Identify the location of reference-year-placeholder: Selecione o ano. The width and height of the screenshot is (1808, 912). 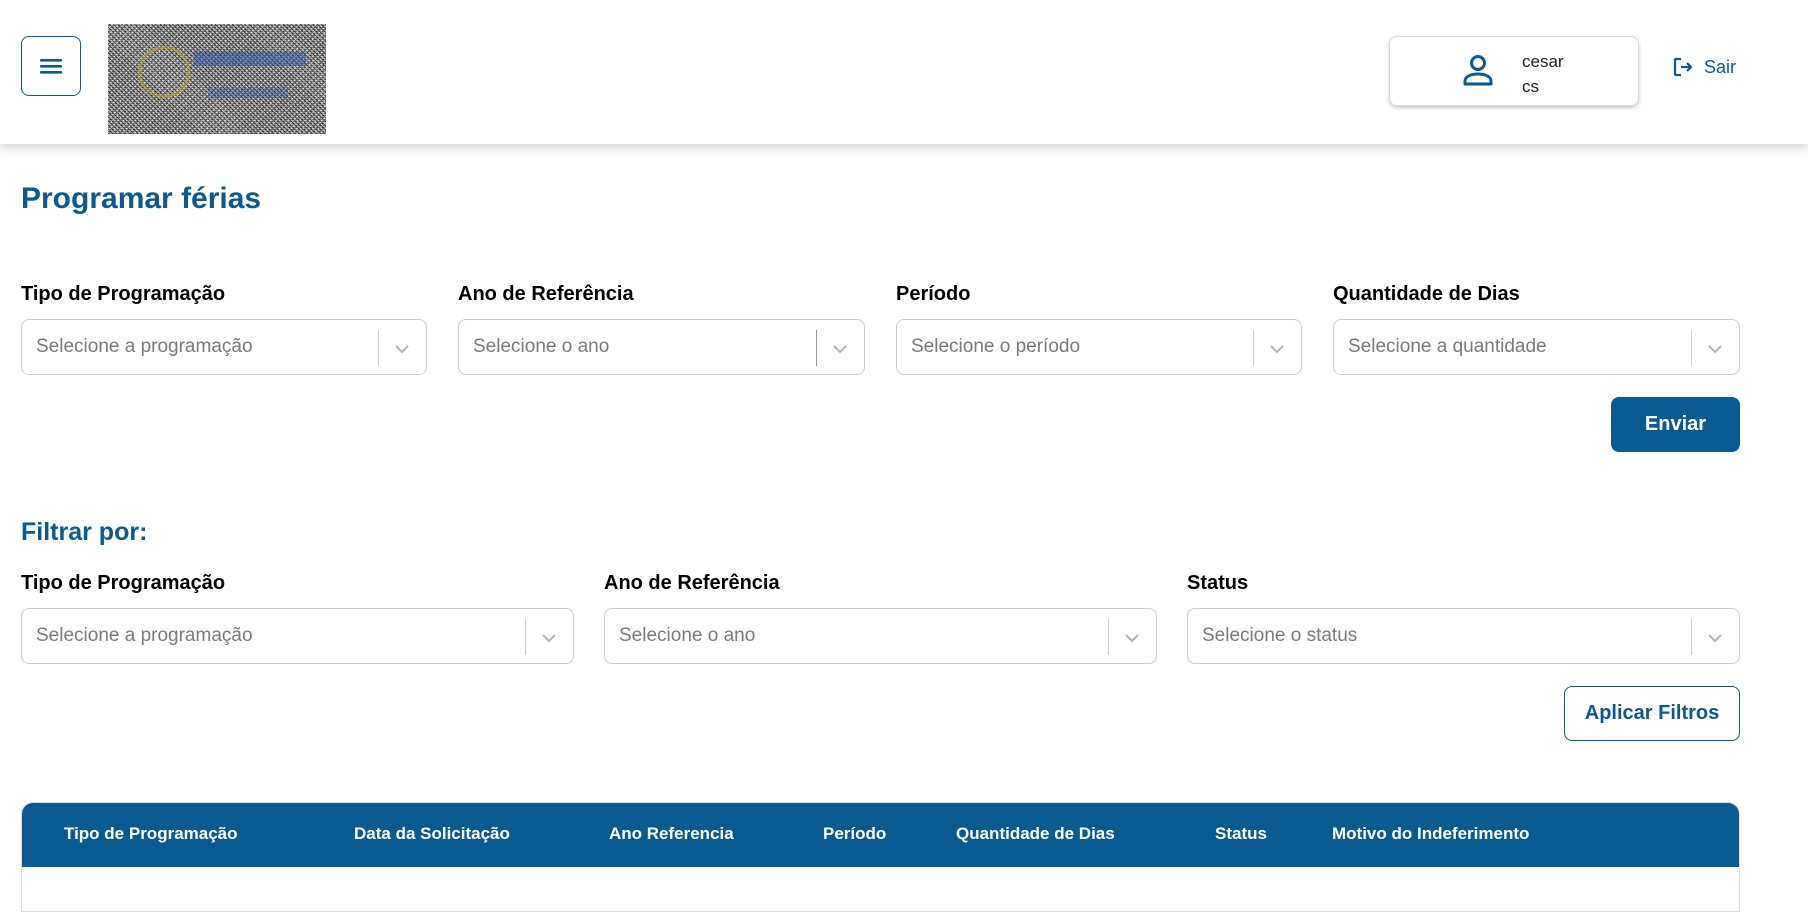
(541, 346).